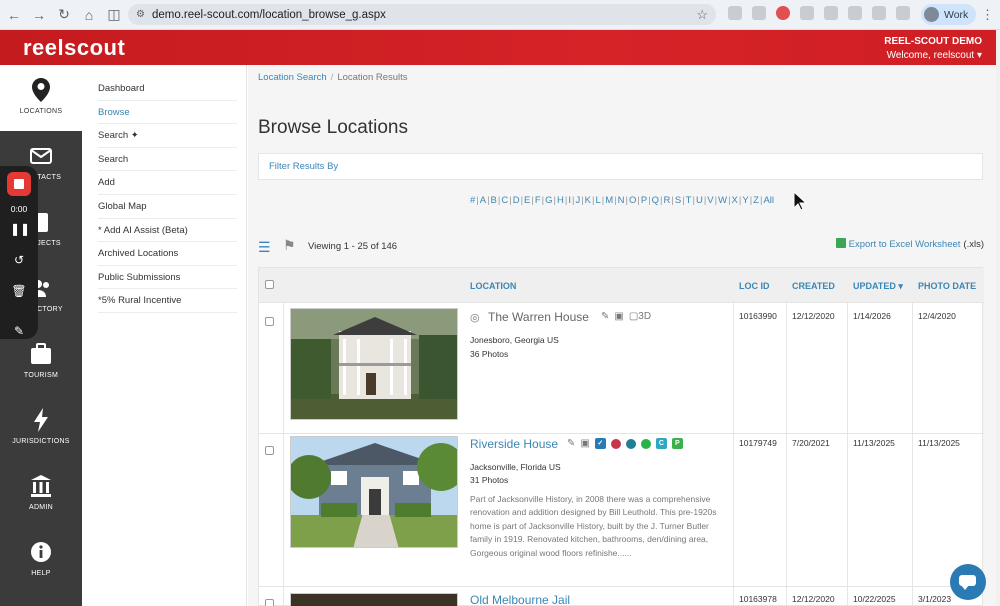  What do you see at coordinates (140, 14) in the screenshot?
I see `site-info-icon: ⚙` at bounding box center [140, 14].